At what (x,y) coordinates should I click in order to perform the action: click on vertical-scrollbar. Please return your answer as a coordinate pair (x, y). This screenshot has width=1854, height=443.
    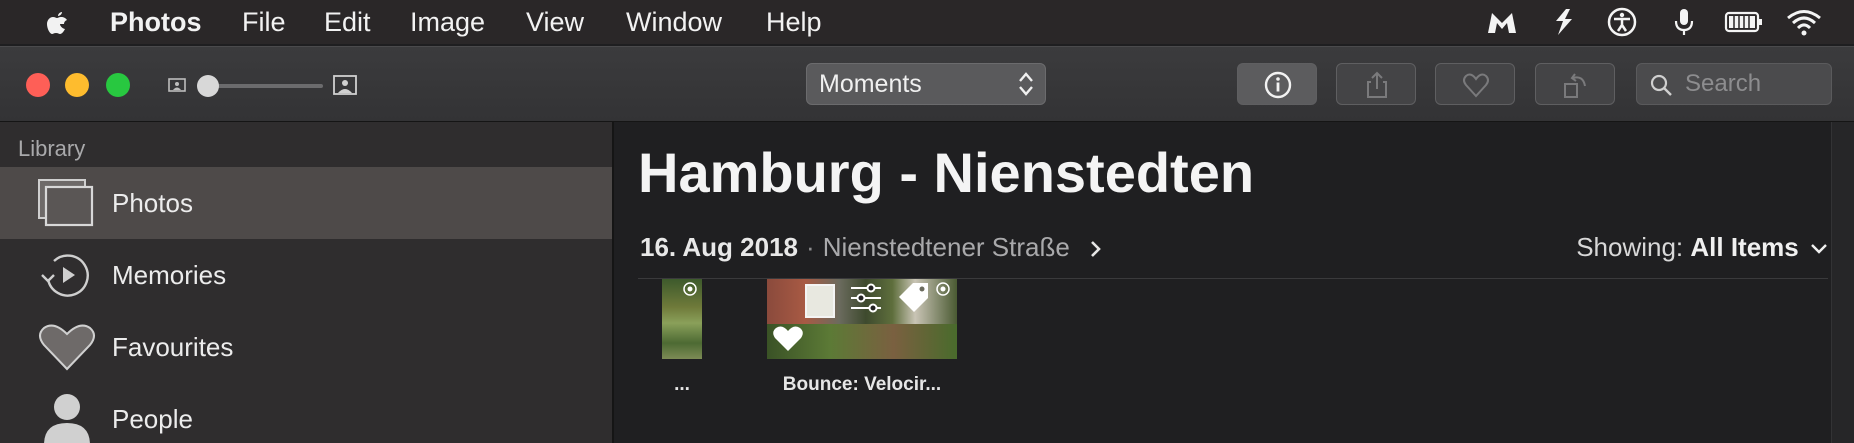
    Looking at the image, I should click on (1842, 282).